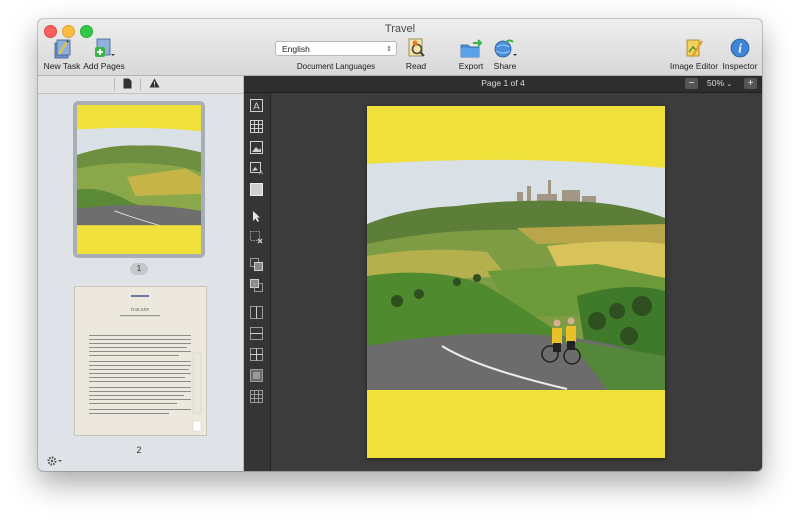  I want to click on cyclists-landscape-thumbnail-image, so click(139, 179).